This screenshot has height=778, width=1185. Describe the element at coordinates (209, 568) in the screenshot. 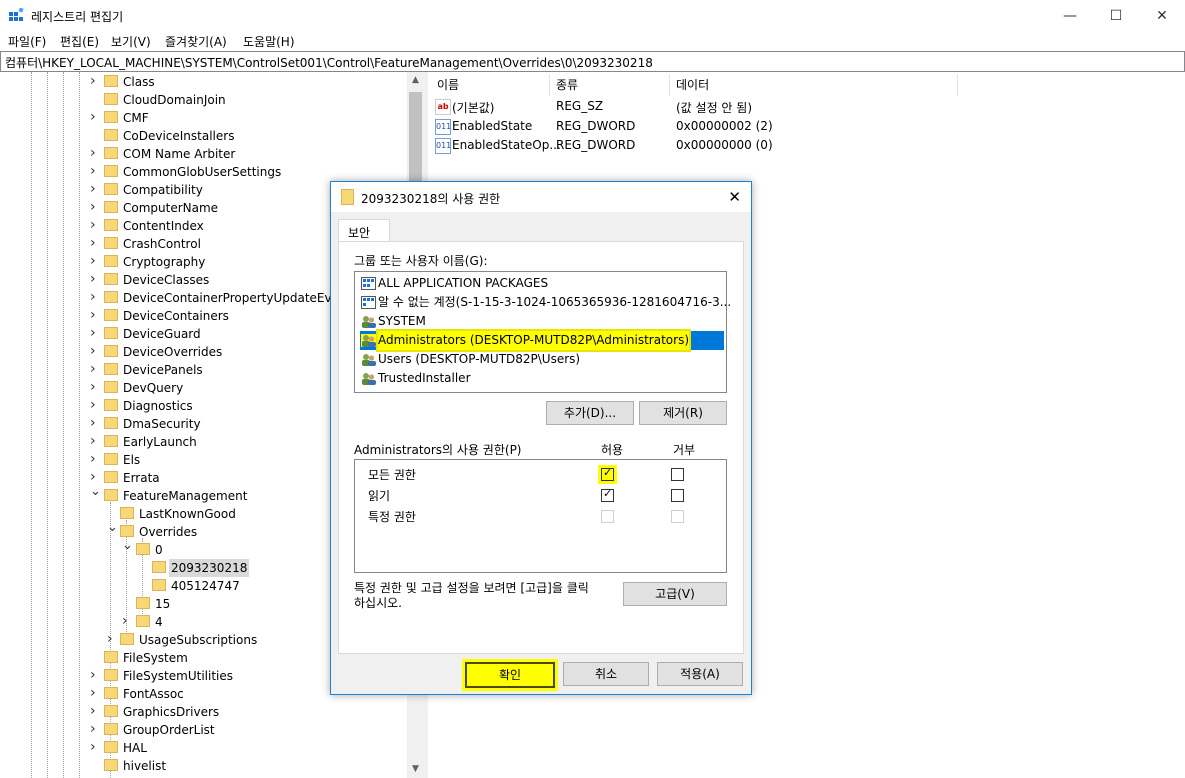

I see `tree-item-label: 2093230218` at that location.